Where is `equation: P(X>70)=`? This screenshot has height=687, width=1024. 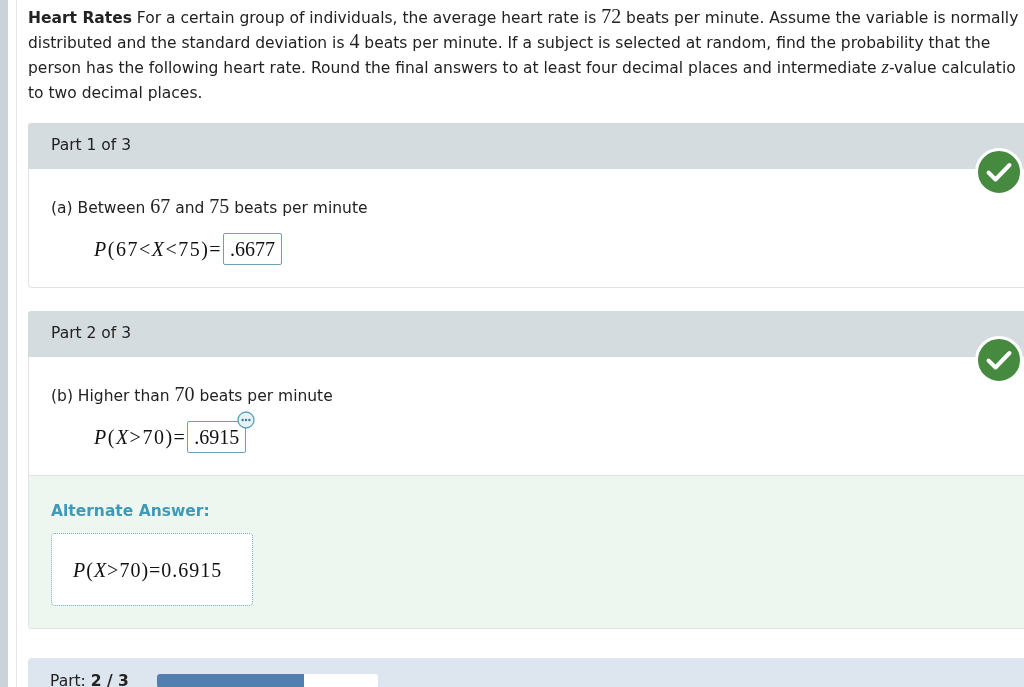
equation: P(X>70)= is located at coordinates (141, 438).